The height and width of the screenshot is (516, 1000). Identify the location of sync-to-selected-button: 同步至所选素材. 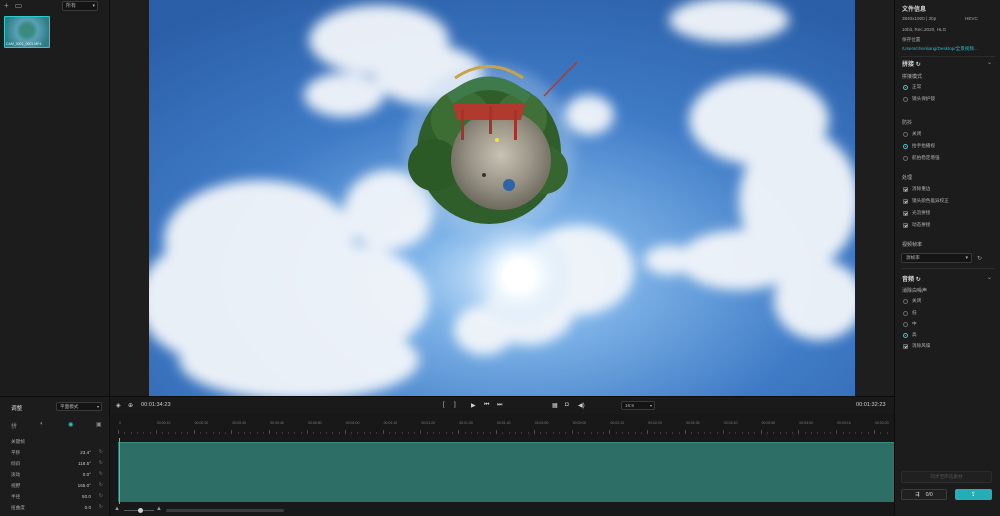
(946, 477).